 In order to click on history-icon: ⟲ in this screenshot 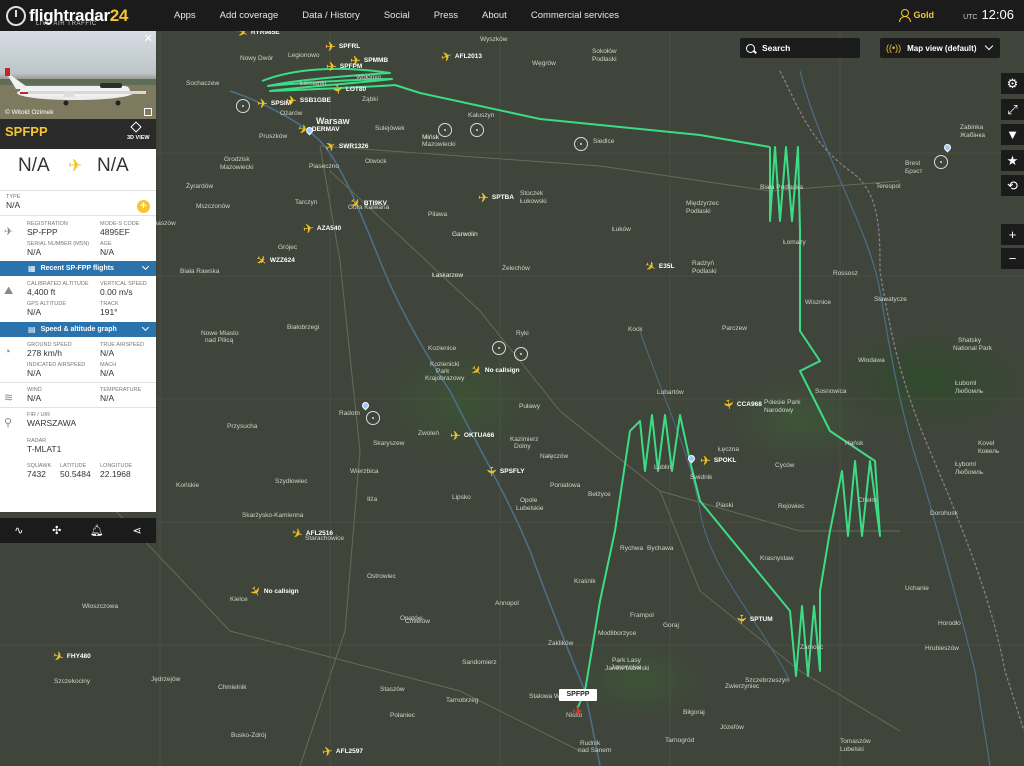, I will do `click(1012, 185)`.